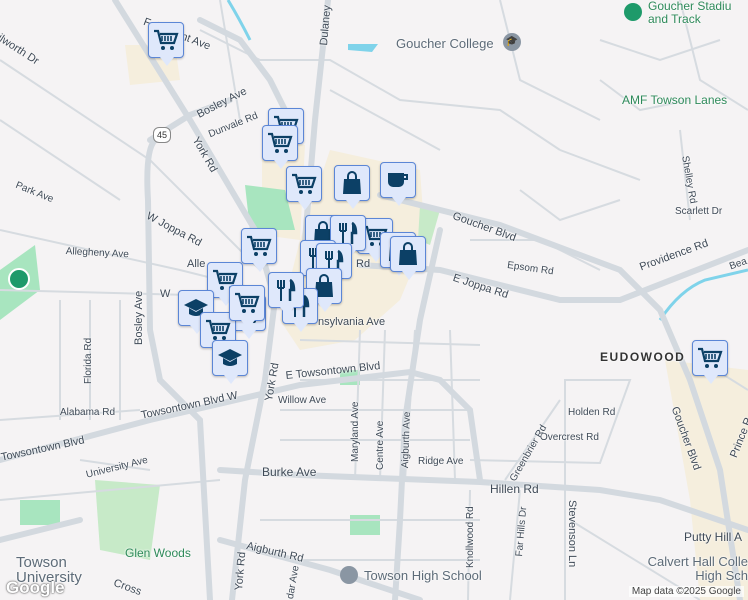  Describe the element at coordinates (674, 100) in the screenshot. I see `place-amf: AMF Towson Lanes` at that location.